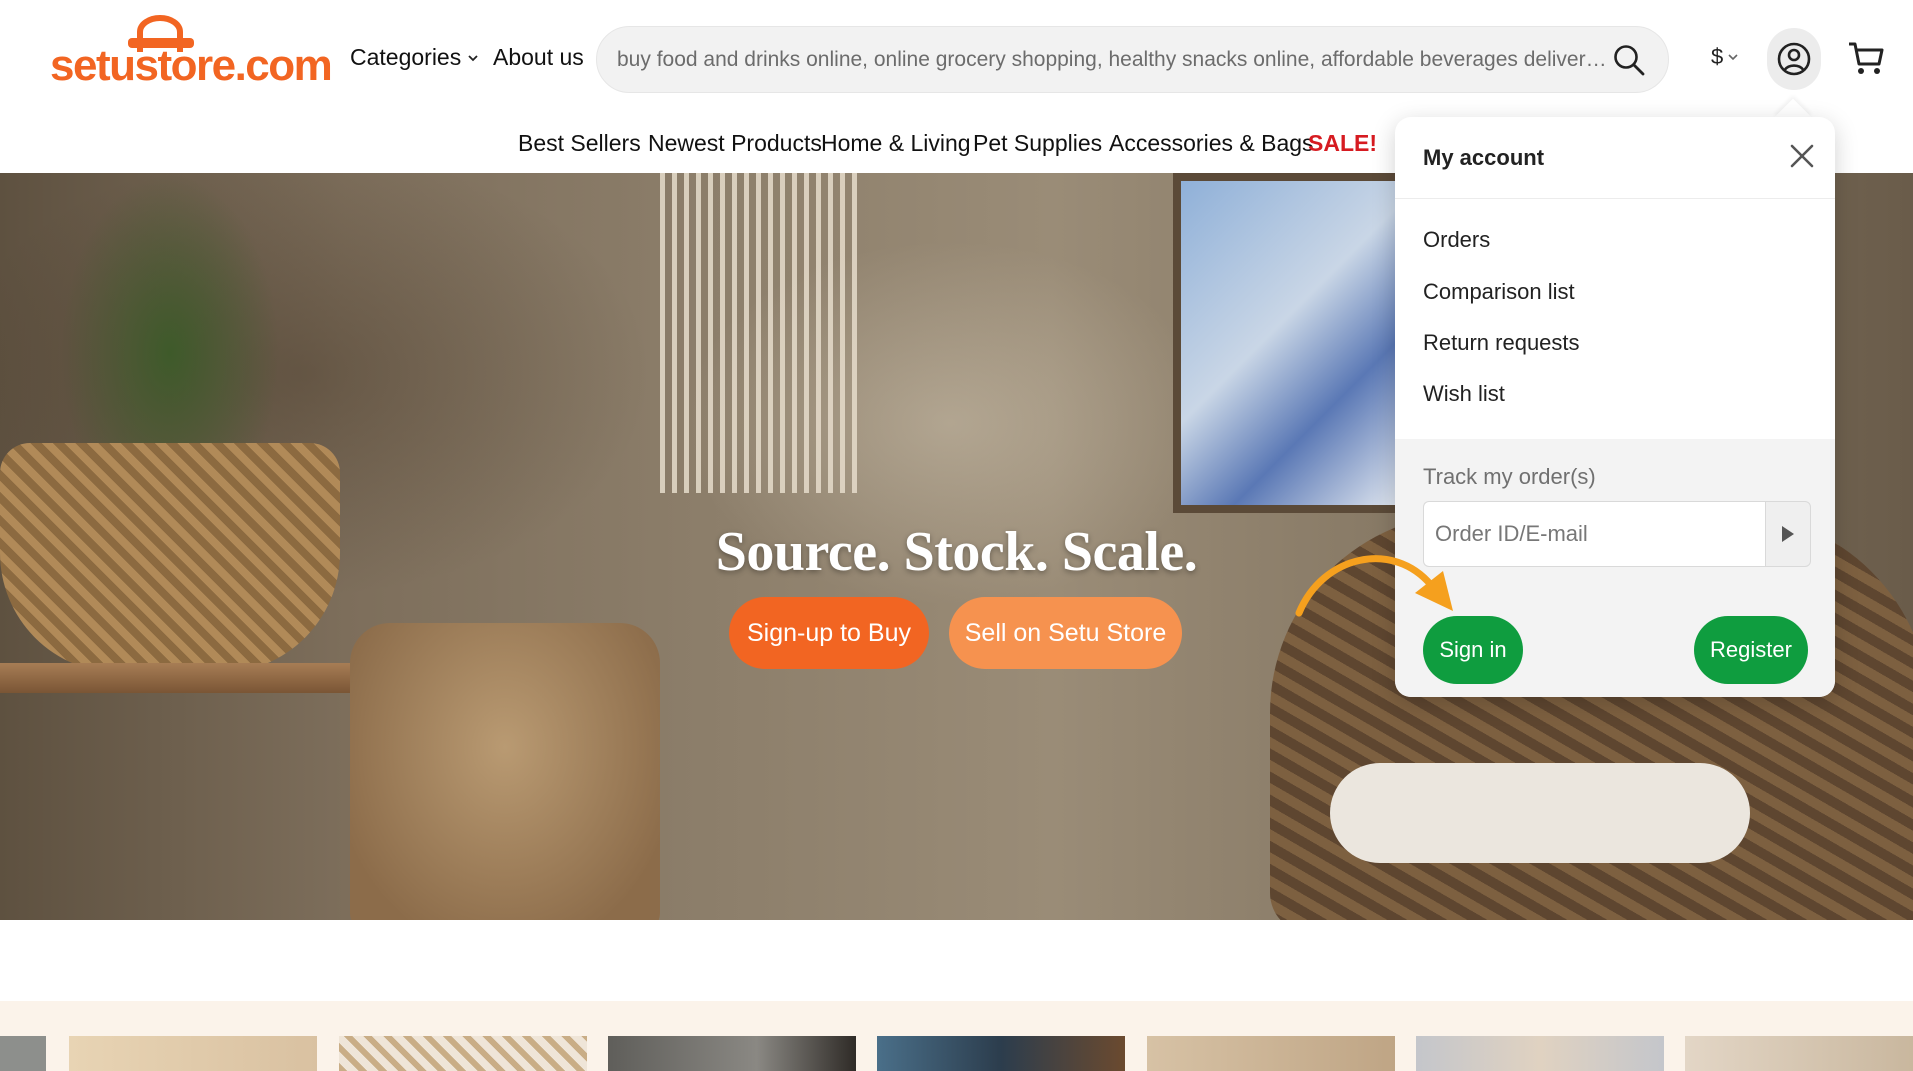  What do you see at coordinates (1499, 292) in the screenshot?
I see `account-menu-comparison-list: Comparison list` at bounding box center [1499, 292].